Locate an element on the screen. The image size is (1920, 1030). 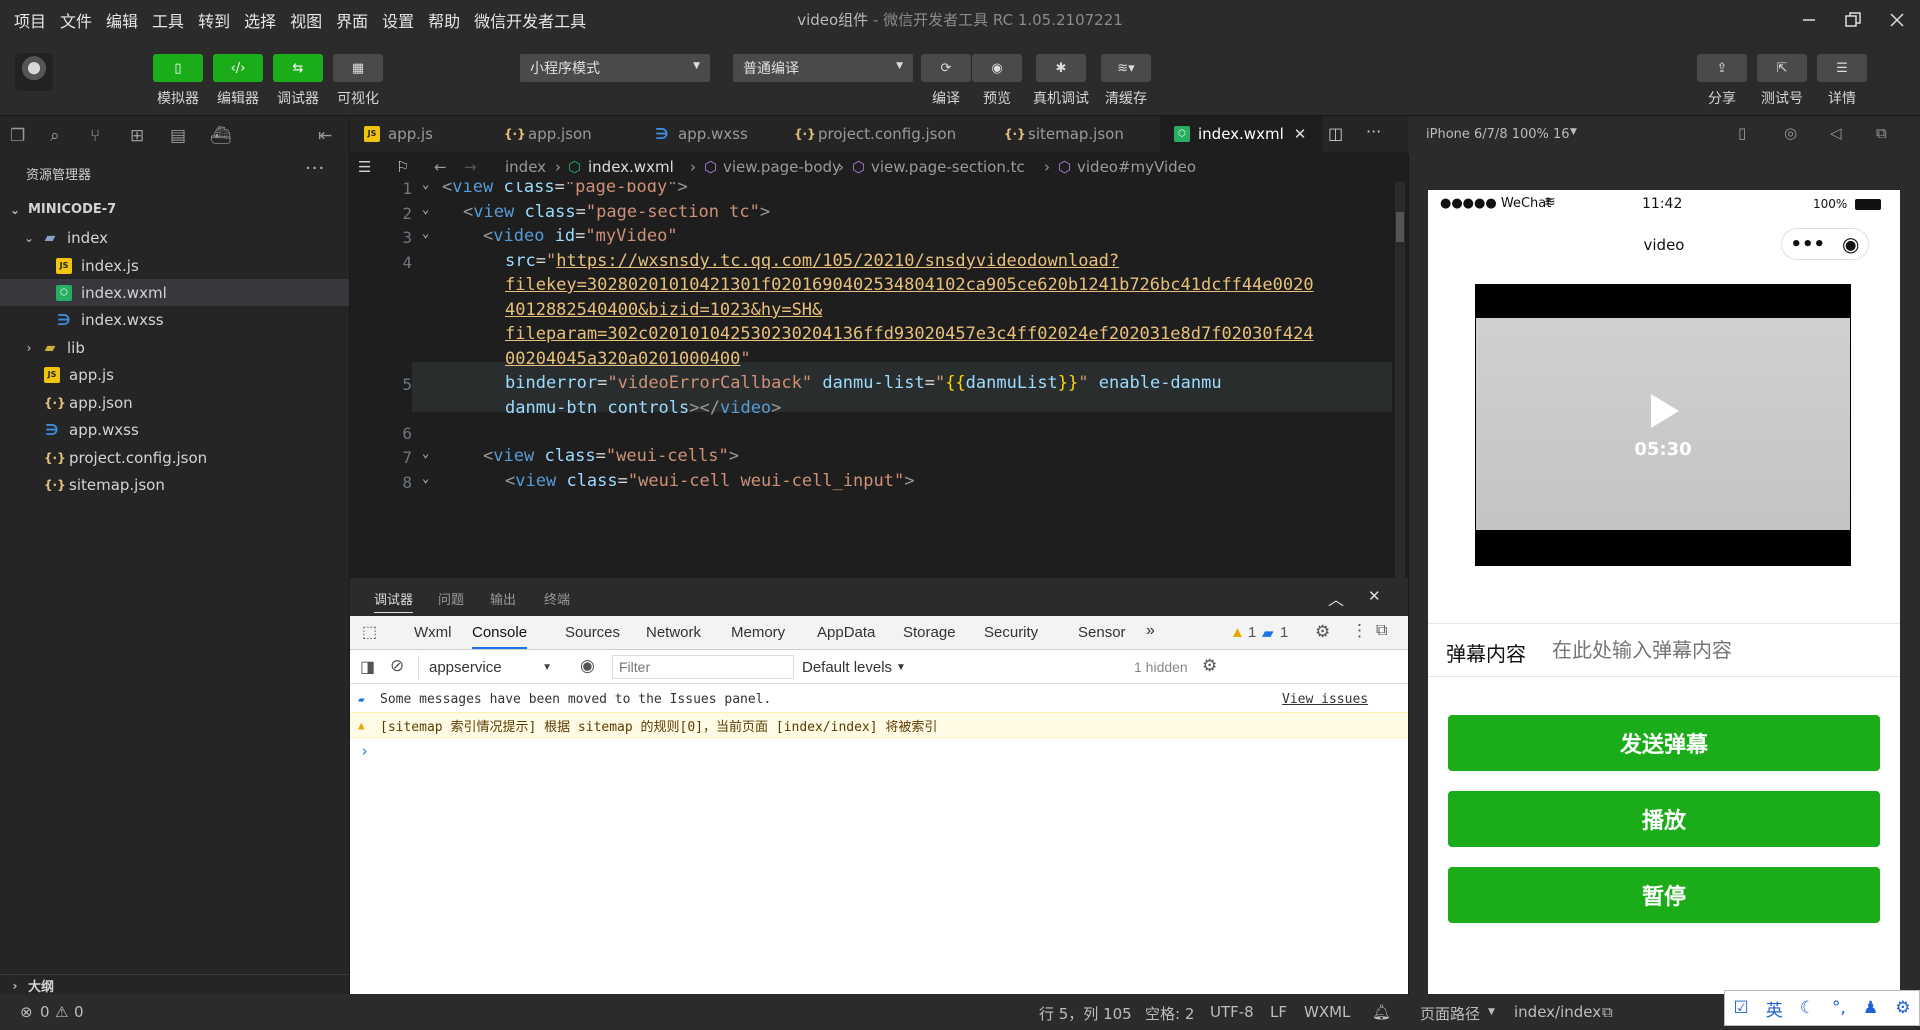
extensions-icon: ⊞ is located at coordinates (137, 136).